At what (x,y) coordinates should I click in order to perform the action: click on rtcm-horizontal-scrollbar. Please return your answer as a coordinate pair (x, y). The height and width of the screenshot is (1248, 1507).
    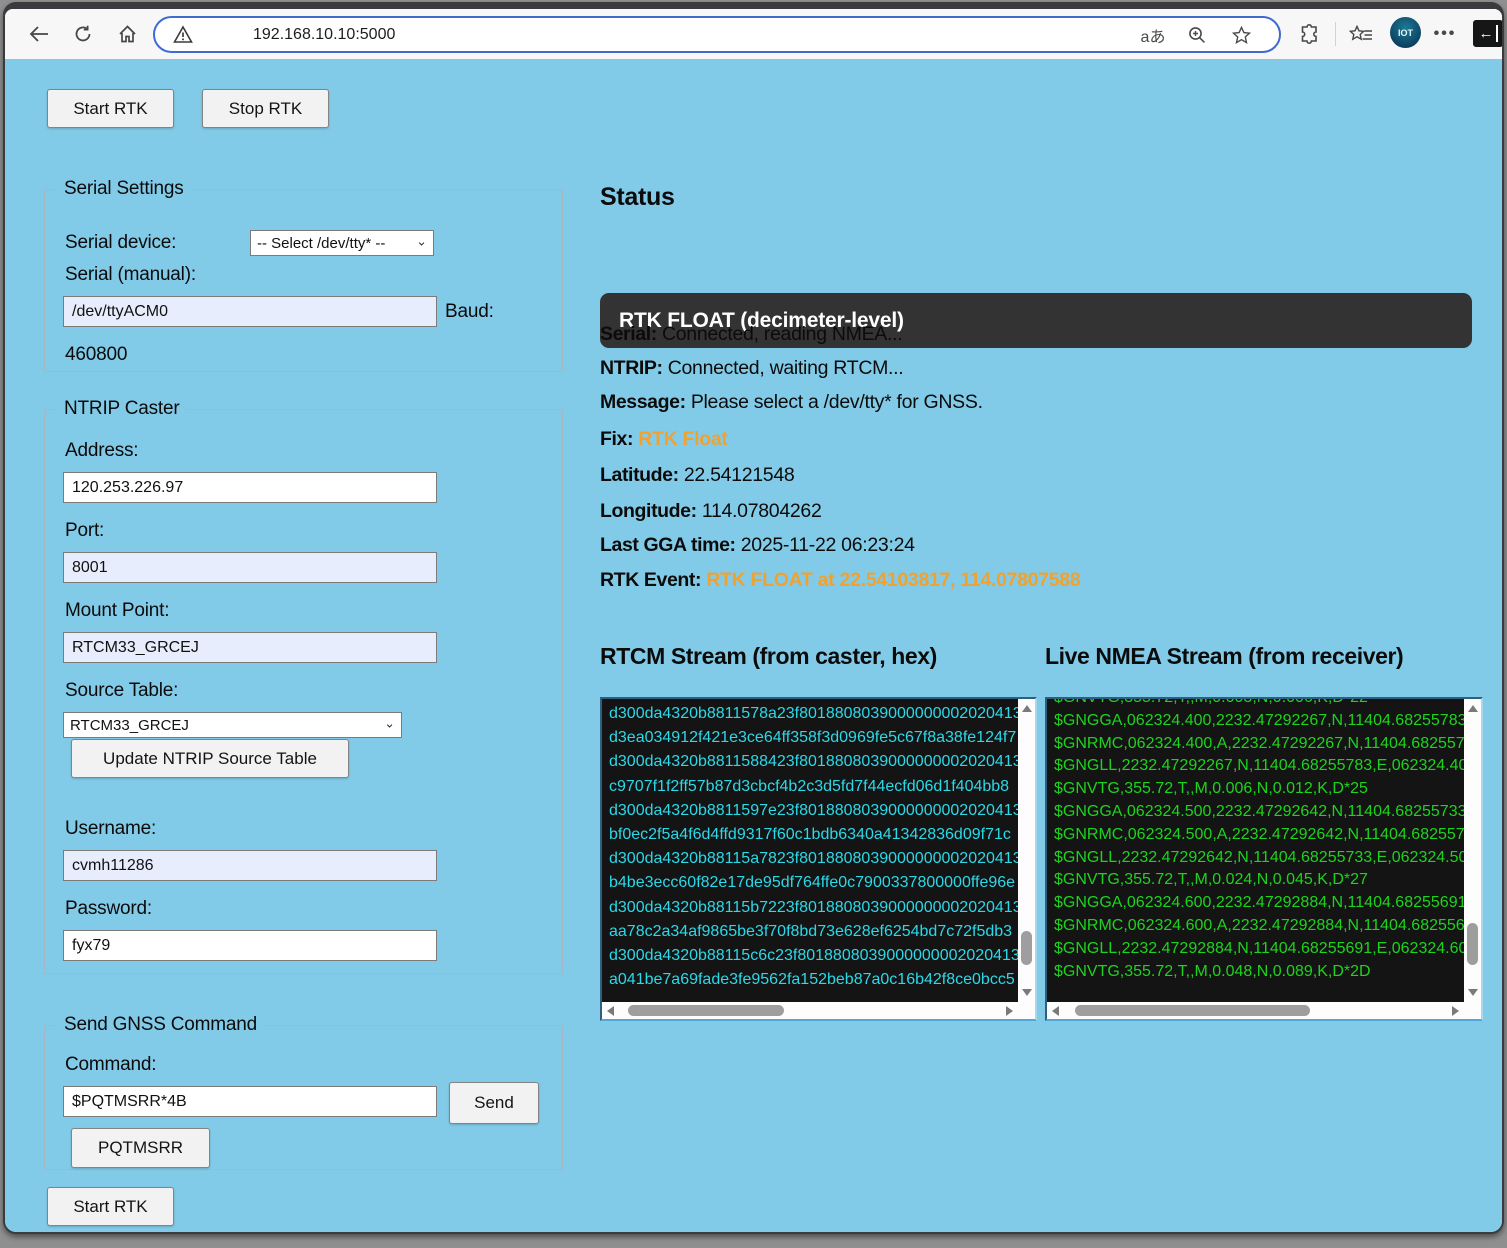
    Looking at the image, I should click on (810, 1010).